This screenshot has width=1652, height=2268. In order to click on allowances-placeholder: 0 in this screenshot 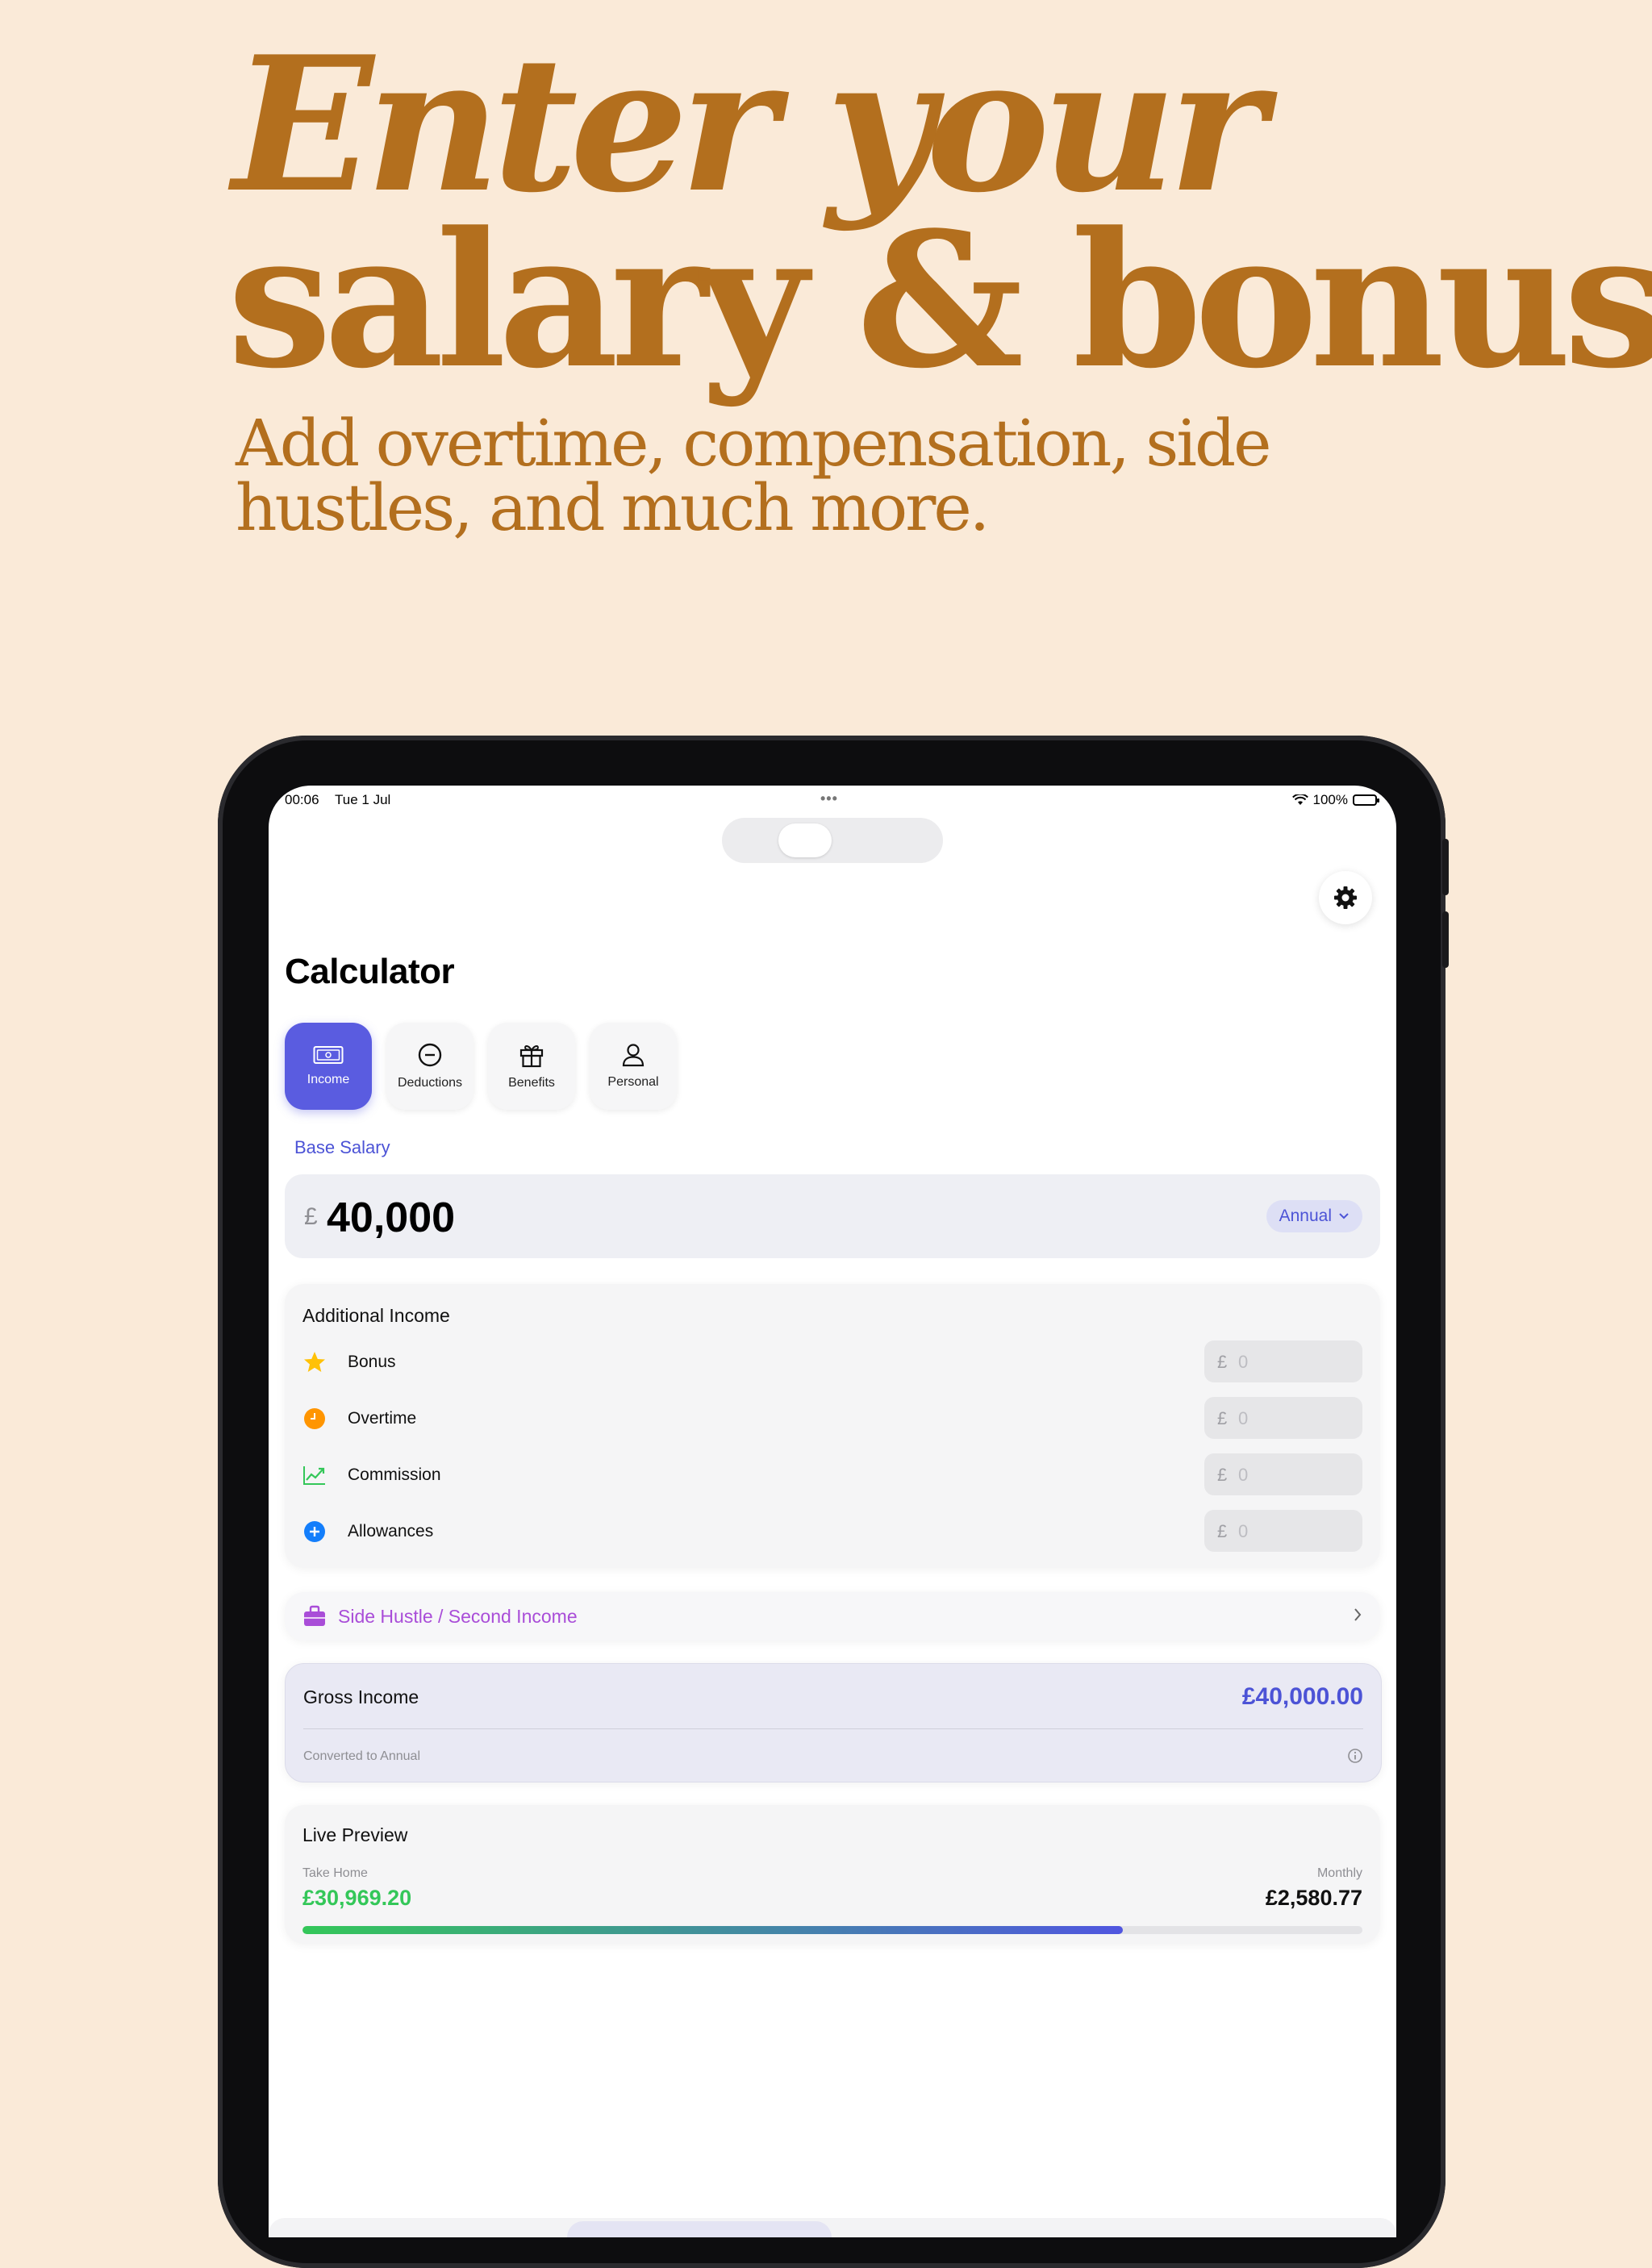, I will do `click(1243, 1531)`.